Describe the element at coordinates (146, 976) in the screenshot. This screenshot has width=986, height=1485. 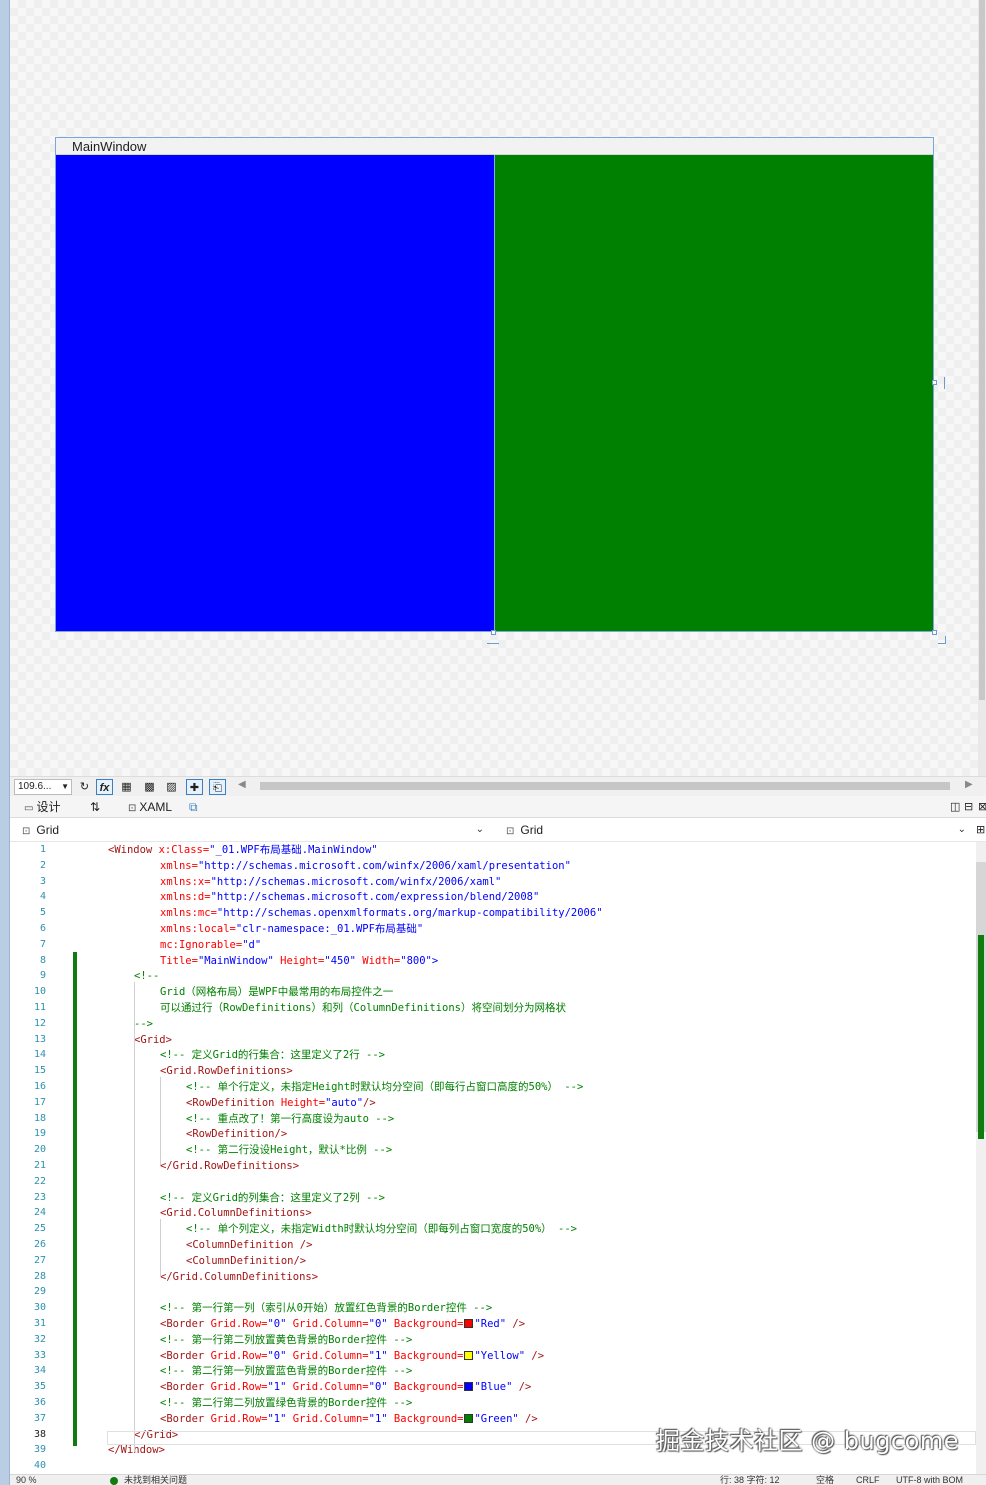
I see `code-text: <!--` at that location.